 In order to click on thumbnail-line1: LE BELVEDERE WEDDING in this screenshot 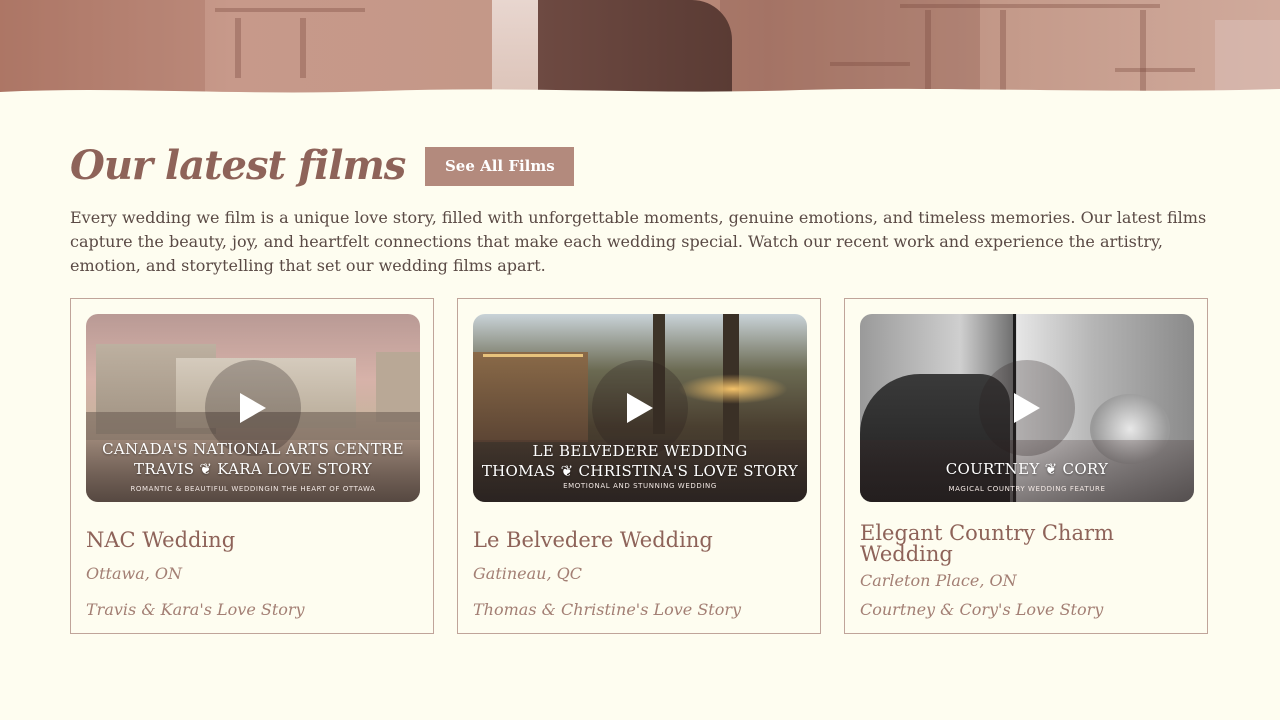, I will do `click(640, 451)`.